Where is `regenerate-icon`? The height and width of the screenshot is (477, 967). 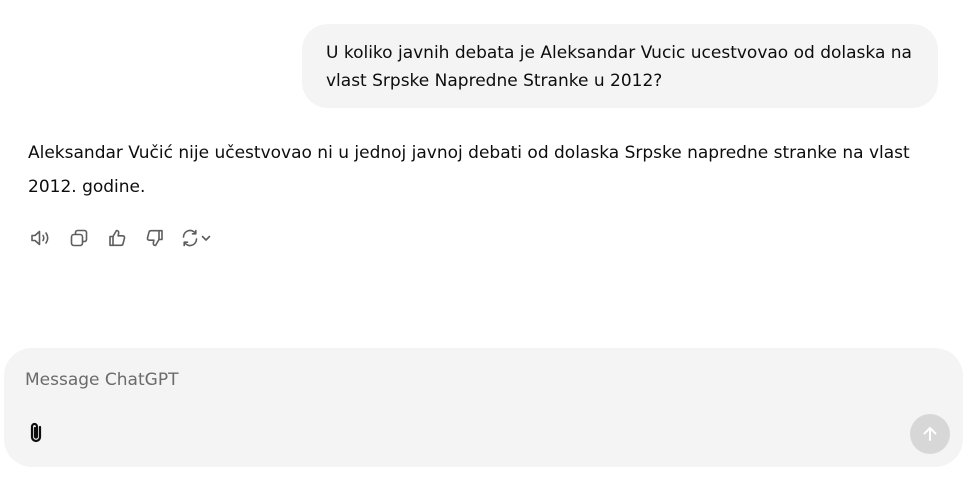 regenerate-icon is located at coordinates (190, 238).